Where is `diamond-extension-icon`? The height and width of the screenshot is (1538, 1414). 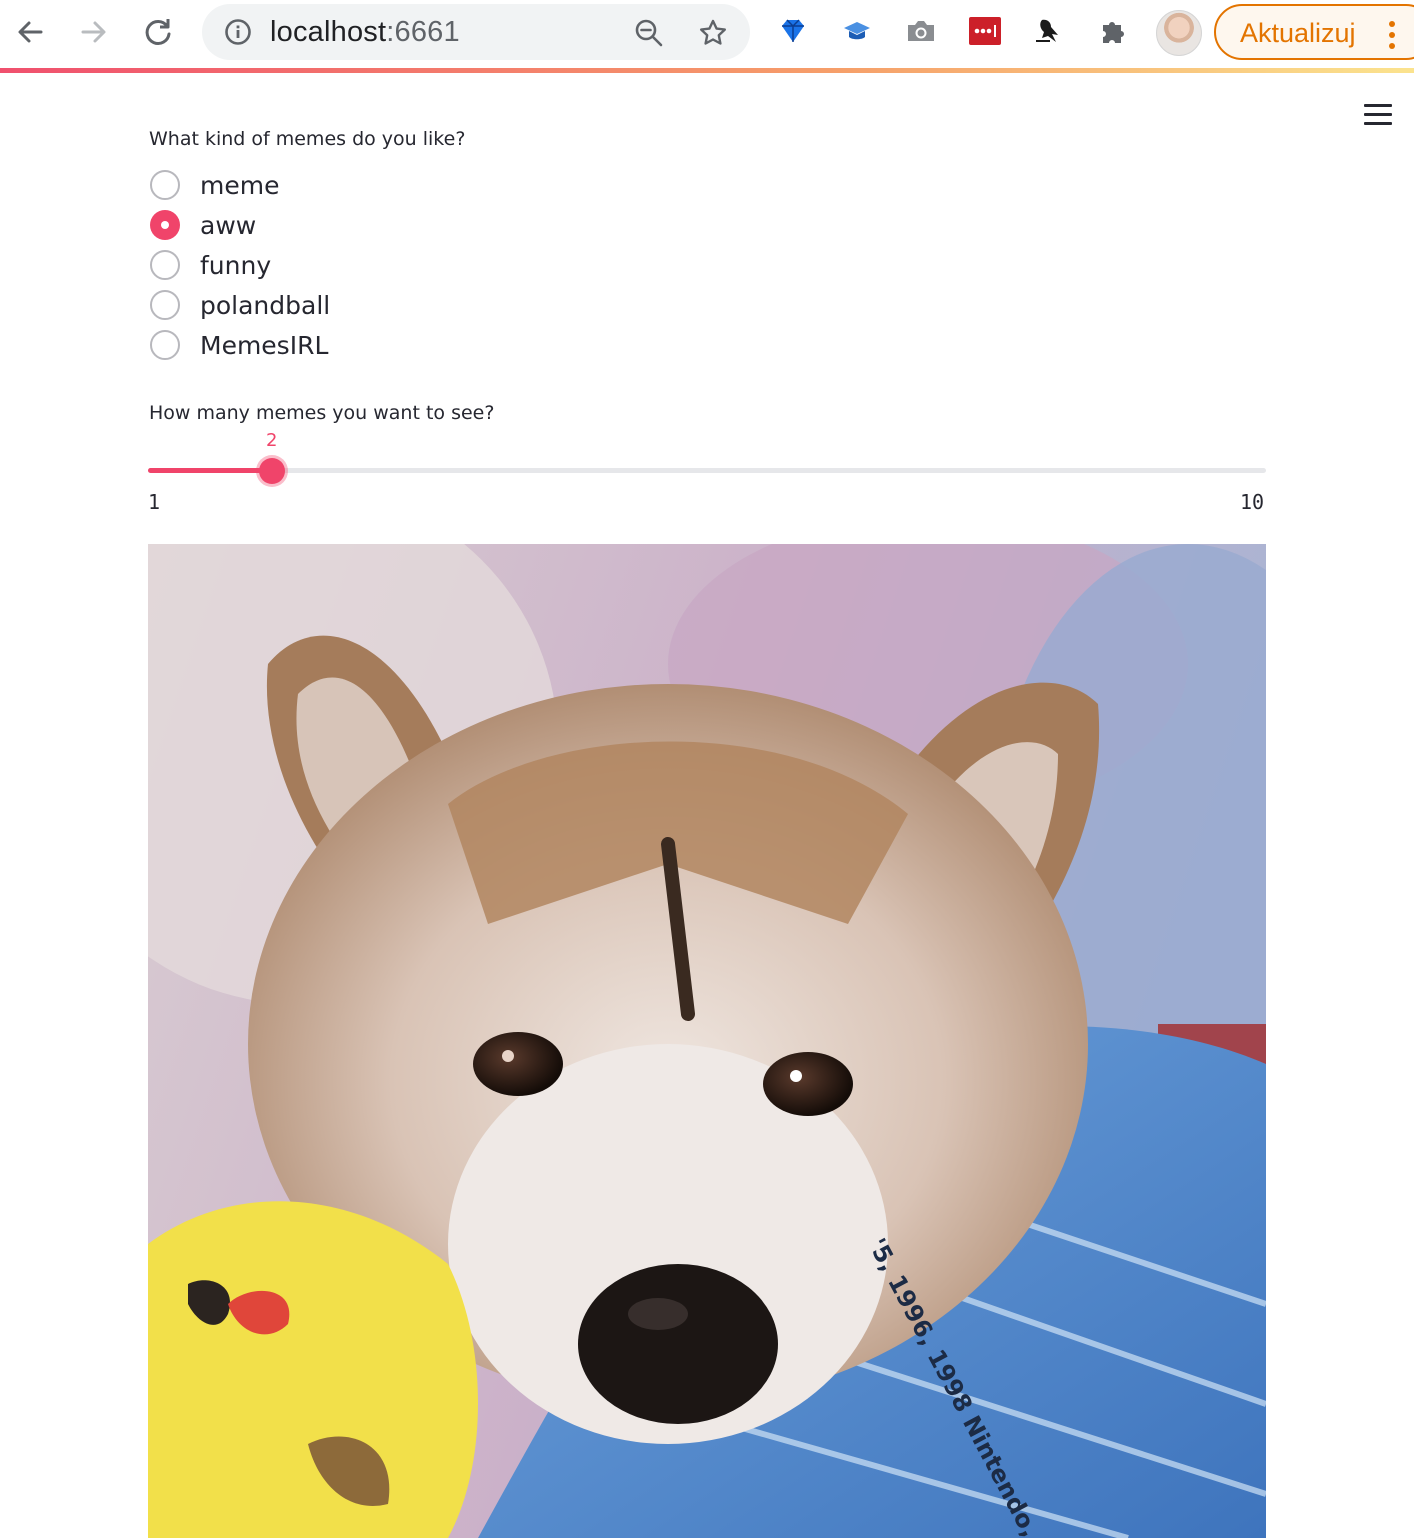
diamond-extension-icon is located at coordinates (793, 30).